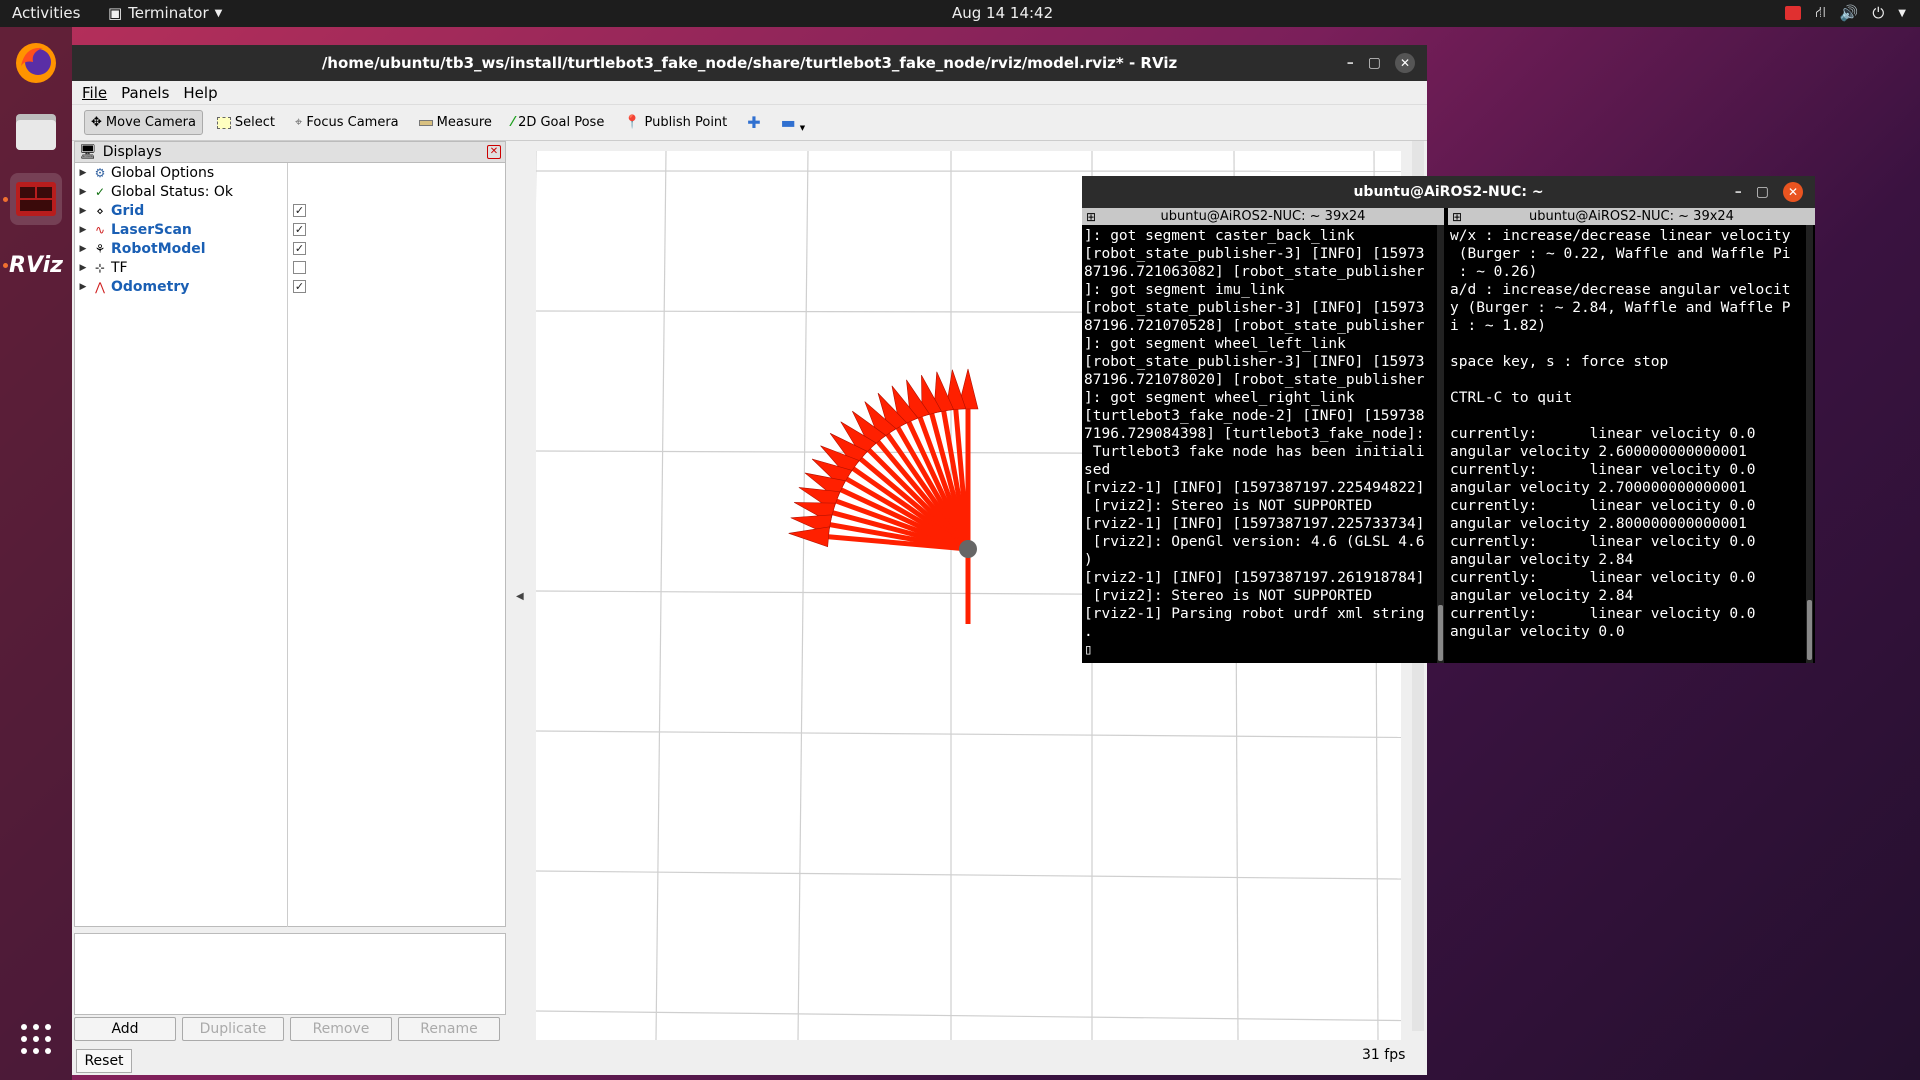 Image resolution: width=1920 pixels, height=1080 pixels. What do you see at coordinates (290, 248) in the screenshot?
I see `display-row-robotmodel: ▶ ⚘ RobotModel ✓` at bounding box center [290, 248].